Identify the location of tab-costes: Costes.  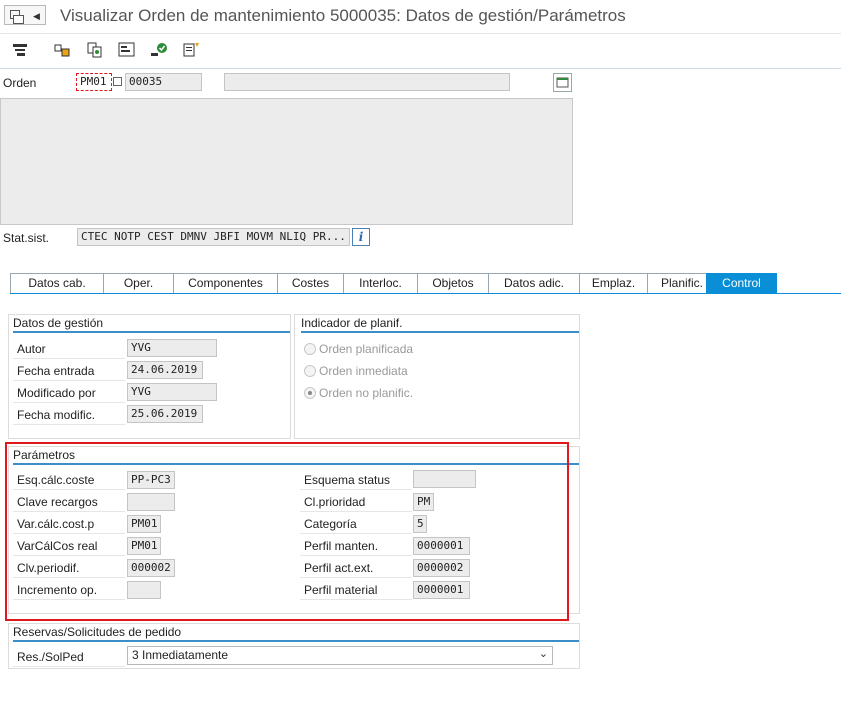
(310, 283).